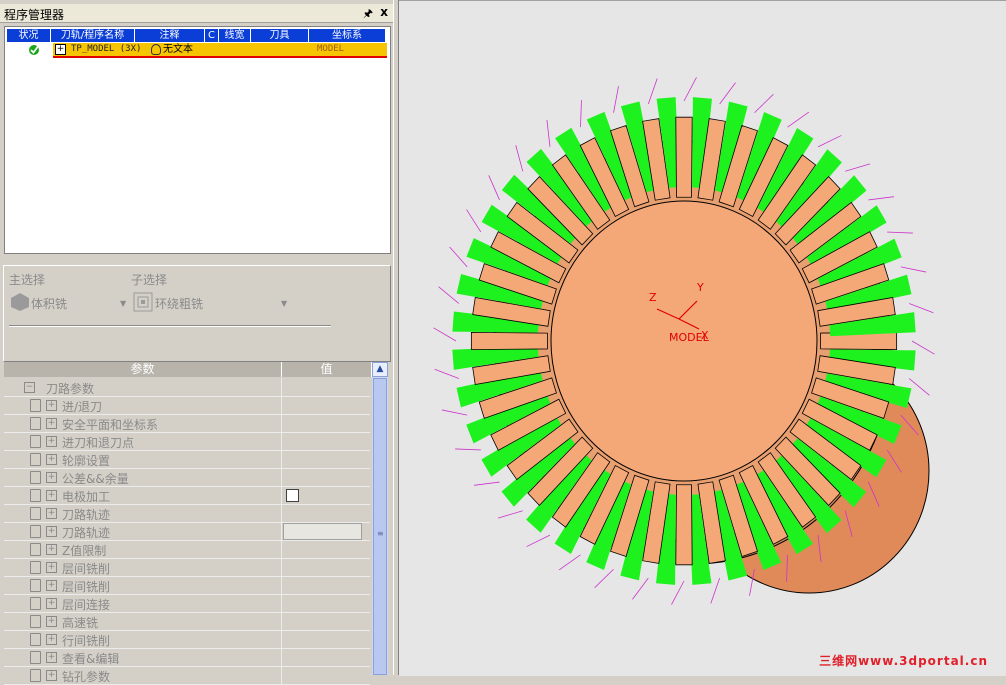 The image size is (1006, 685). What do you see at coordinates (380, 369) in the screenshot?
I see `scroll-up-icon: ▲` at bounding box center [380, 369].